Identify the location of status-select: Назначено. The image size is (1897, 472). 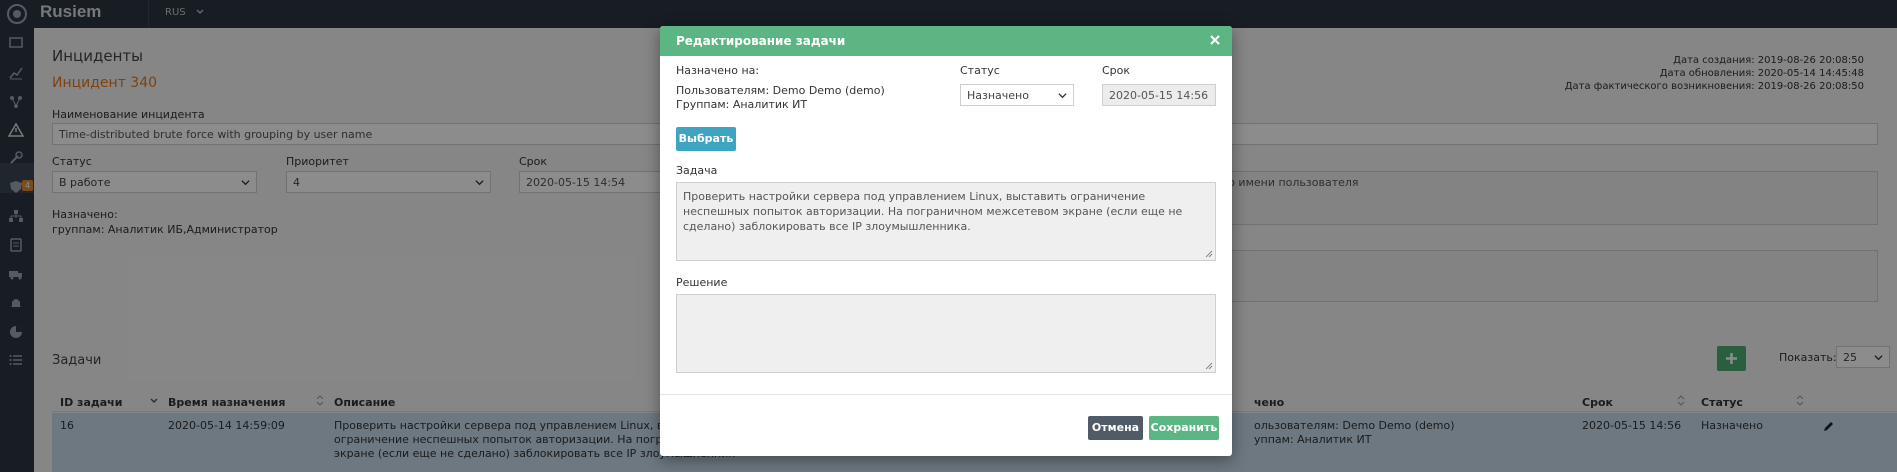
(1017, 95).